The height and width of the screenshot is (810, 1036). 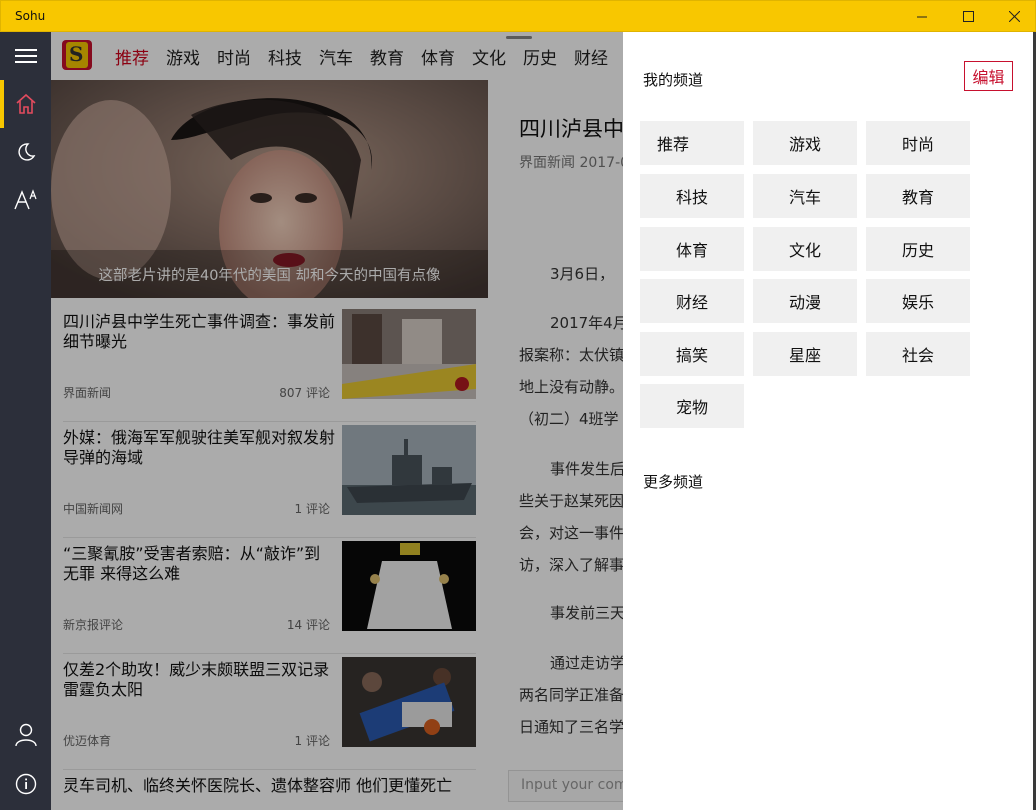 What do you see at coordinates (692, 196) in the screenshot?
I see `channel-chip: 科技` at bounding box center [692, 196].